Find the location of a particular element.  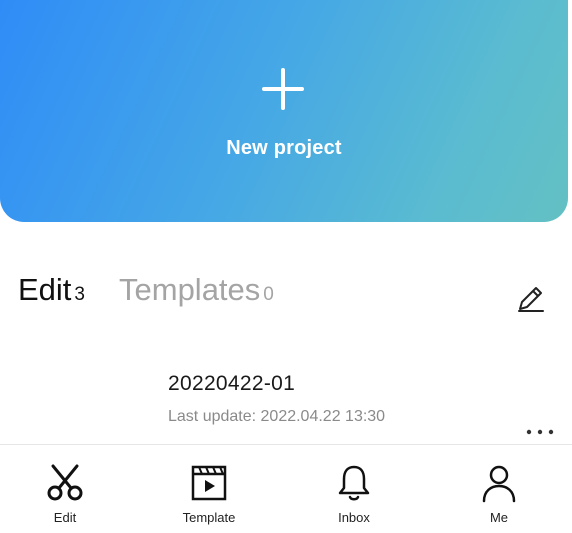

tab-templates-count: 0 is located at coordinates (268, 294).